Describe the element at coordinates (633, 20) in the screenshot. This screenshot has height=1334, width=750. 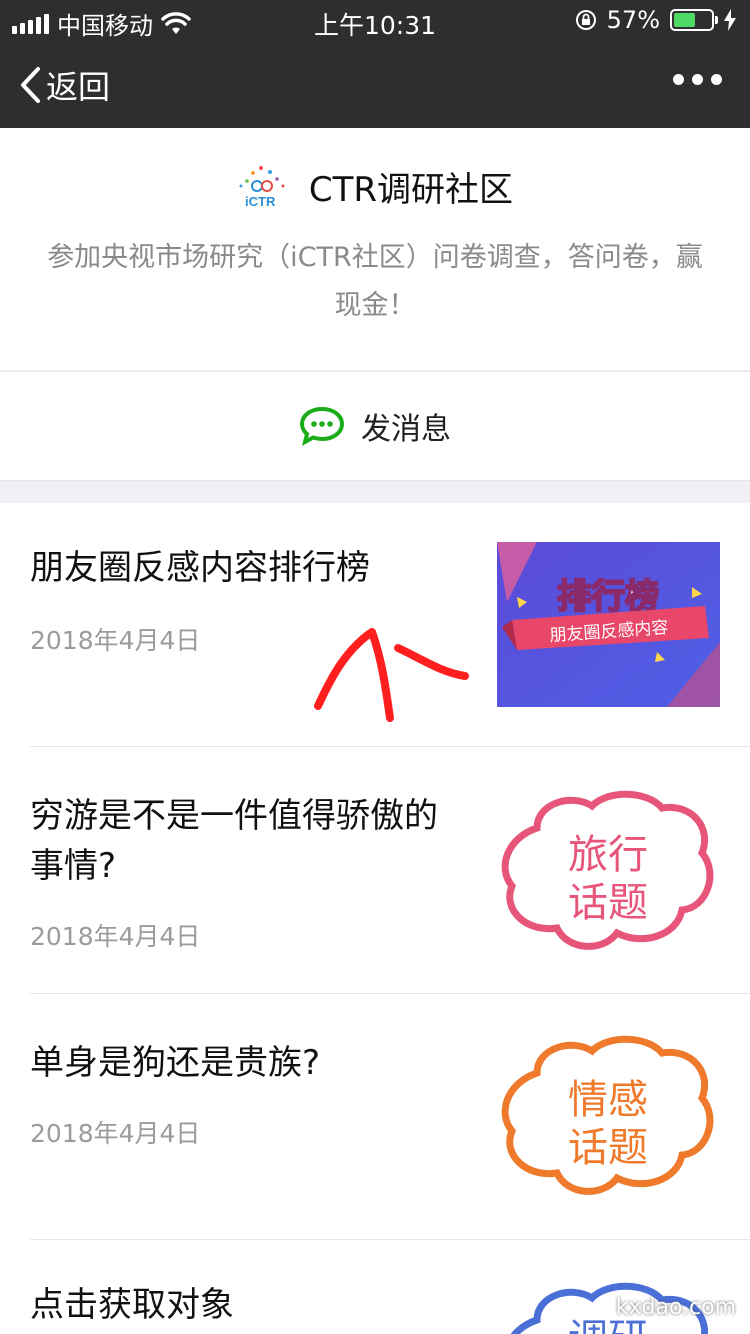
I see `battery-percent: 57%` at that location.